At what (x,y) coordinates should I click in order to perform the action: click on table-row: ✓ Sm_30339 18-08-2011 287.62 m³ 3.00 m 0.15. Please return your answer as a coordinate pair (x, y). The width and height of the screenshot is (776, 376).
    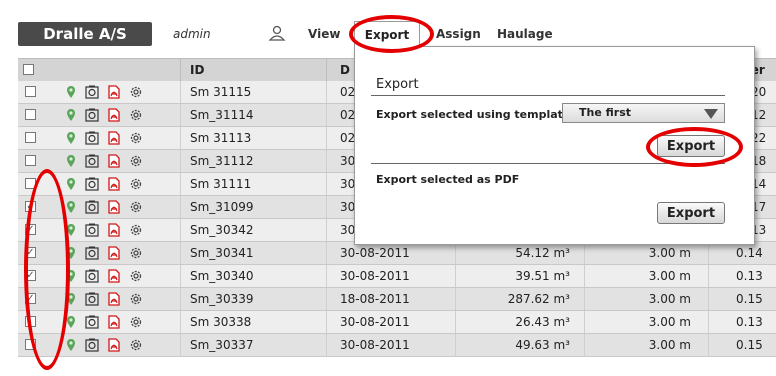
    Looking at the image, I should click on (397, 299).